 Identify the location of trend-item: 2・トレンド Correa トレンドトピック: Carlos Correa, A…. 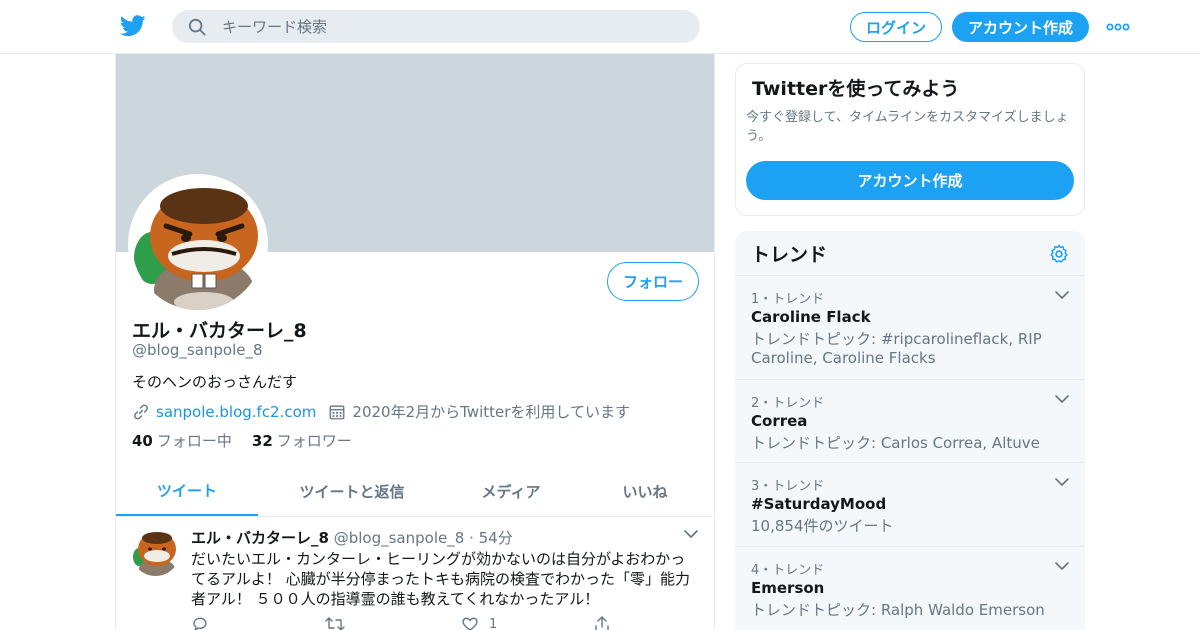
(910, 421).